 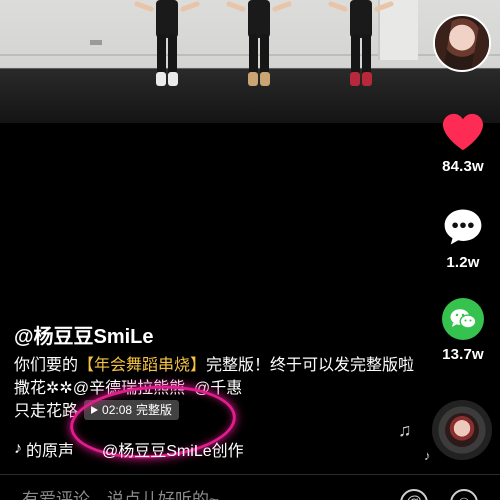 I want to click on music-disc-cover, so click(x=462, y=430).